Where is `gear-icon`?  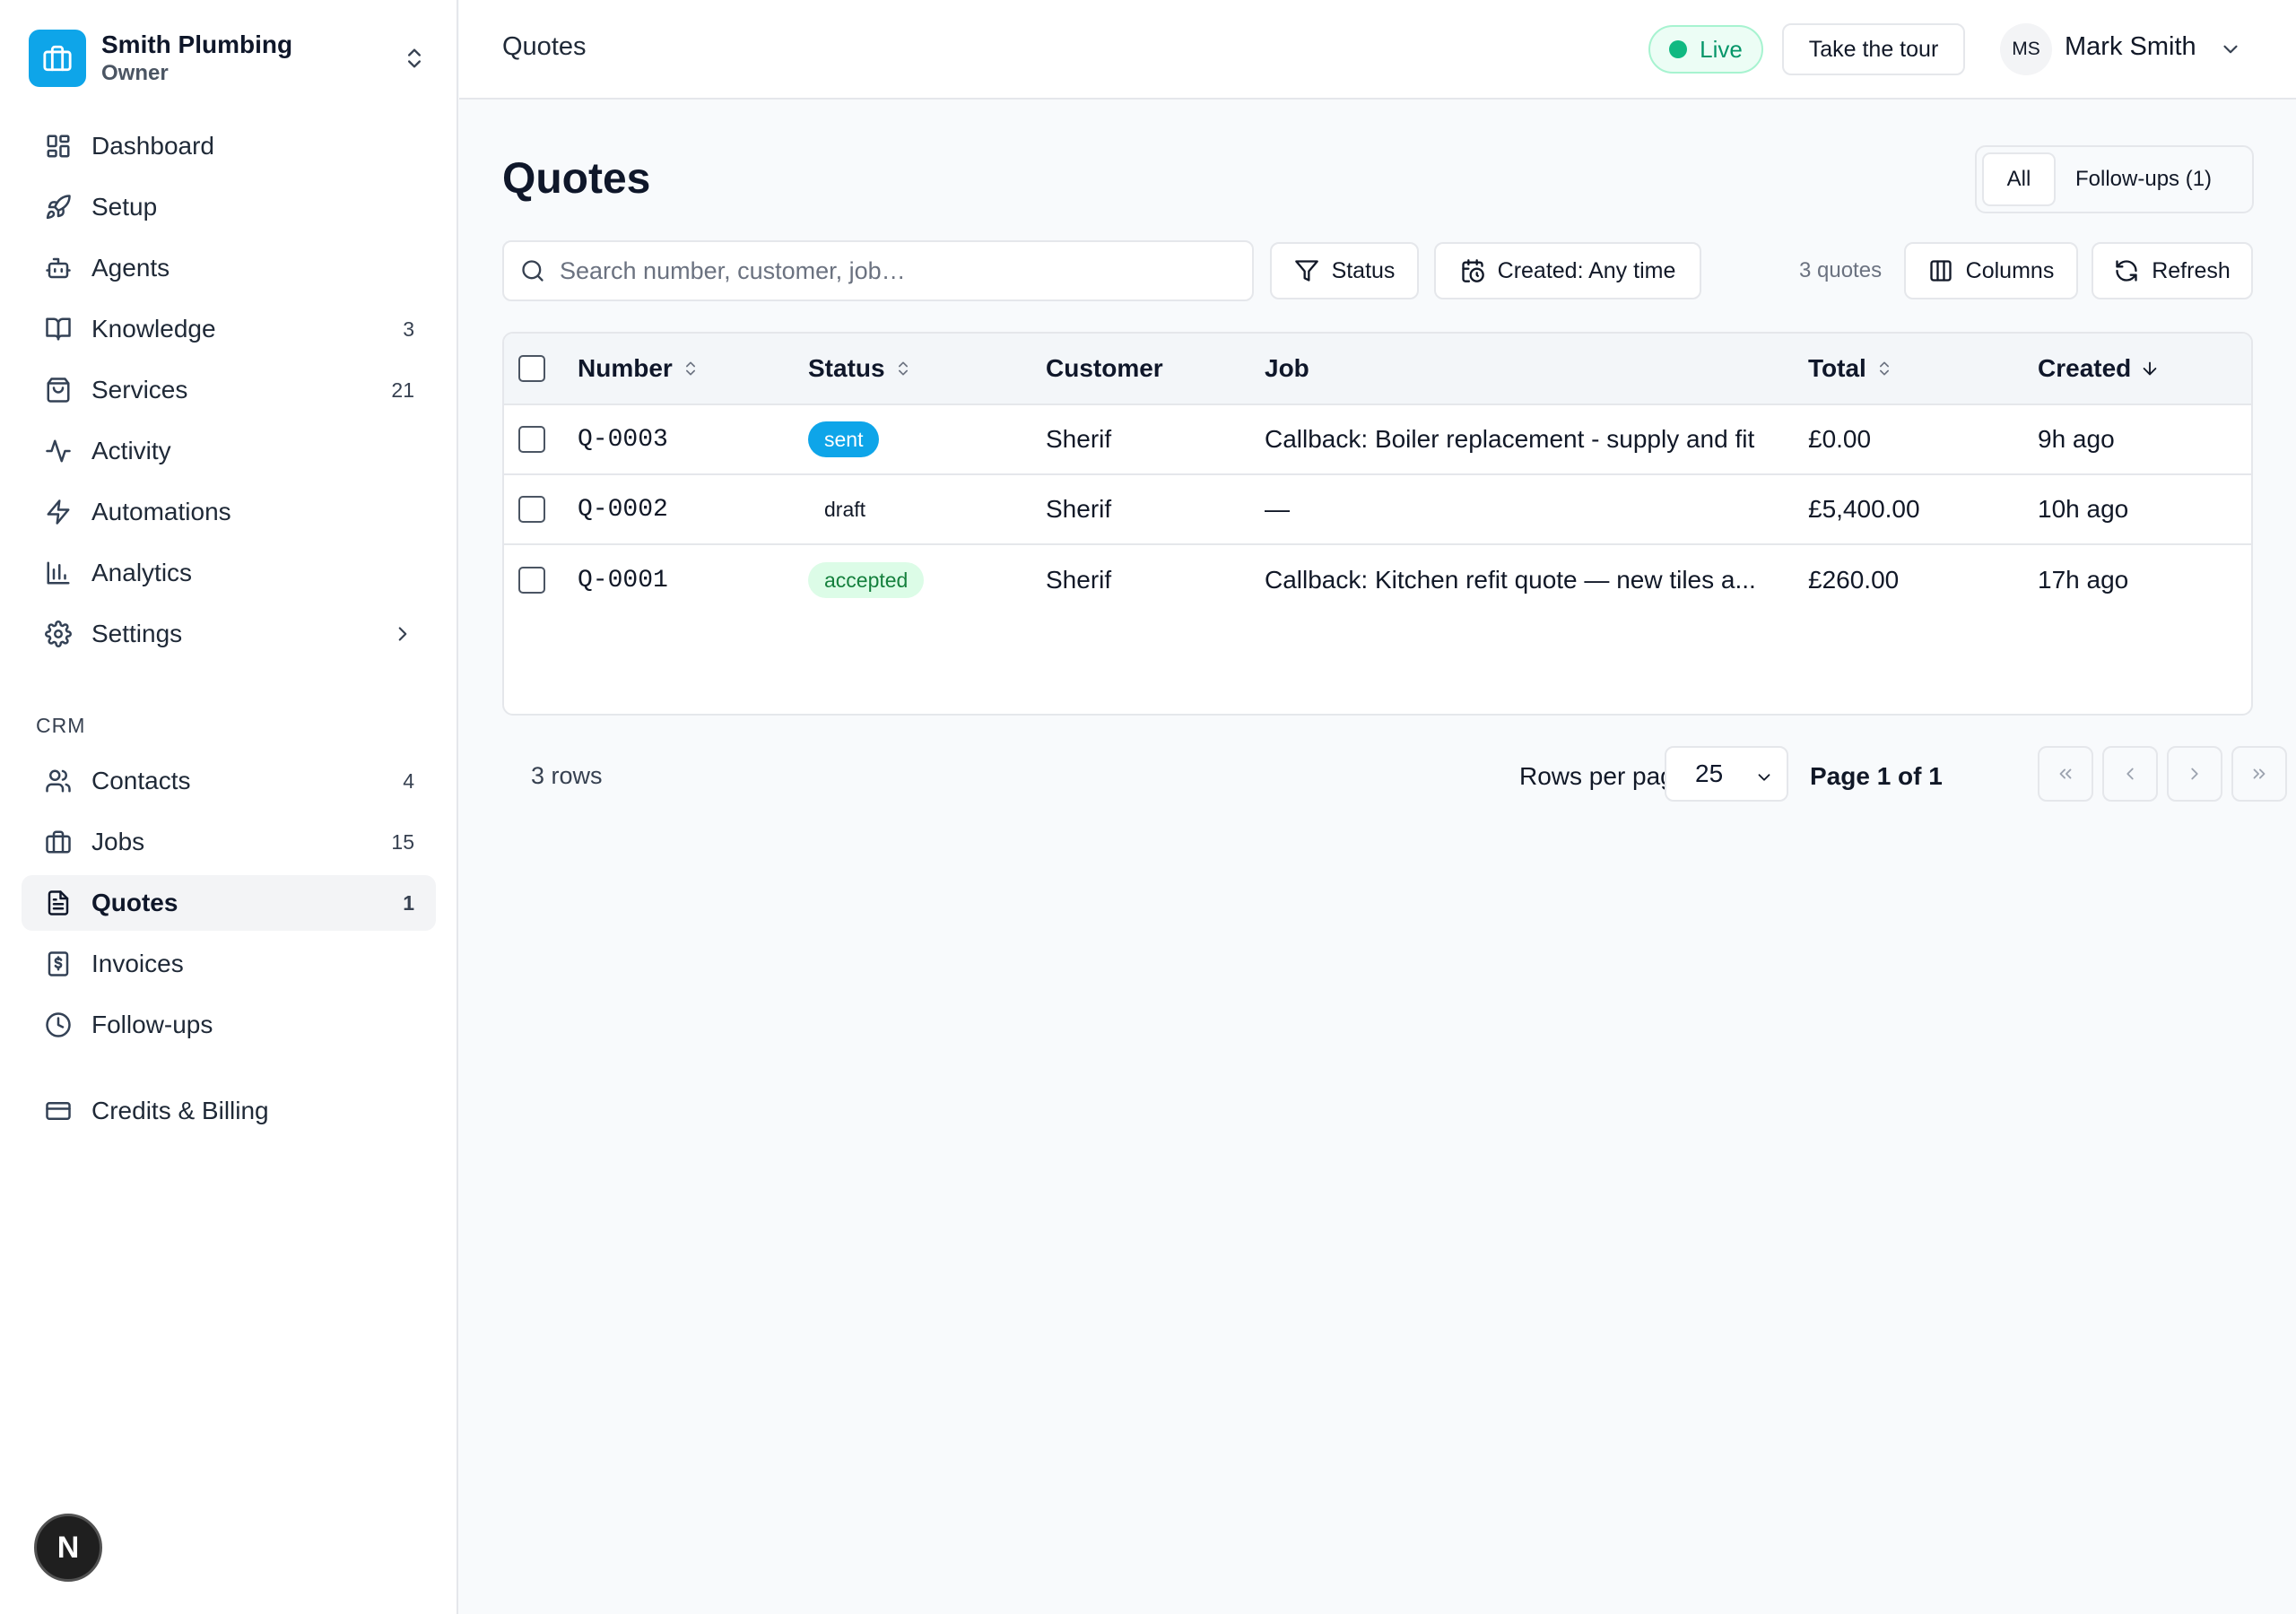 gear-icon is located at coordinates (58, 634).